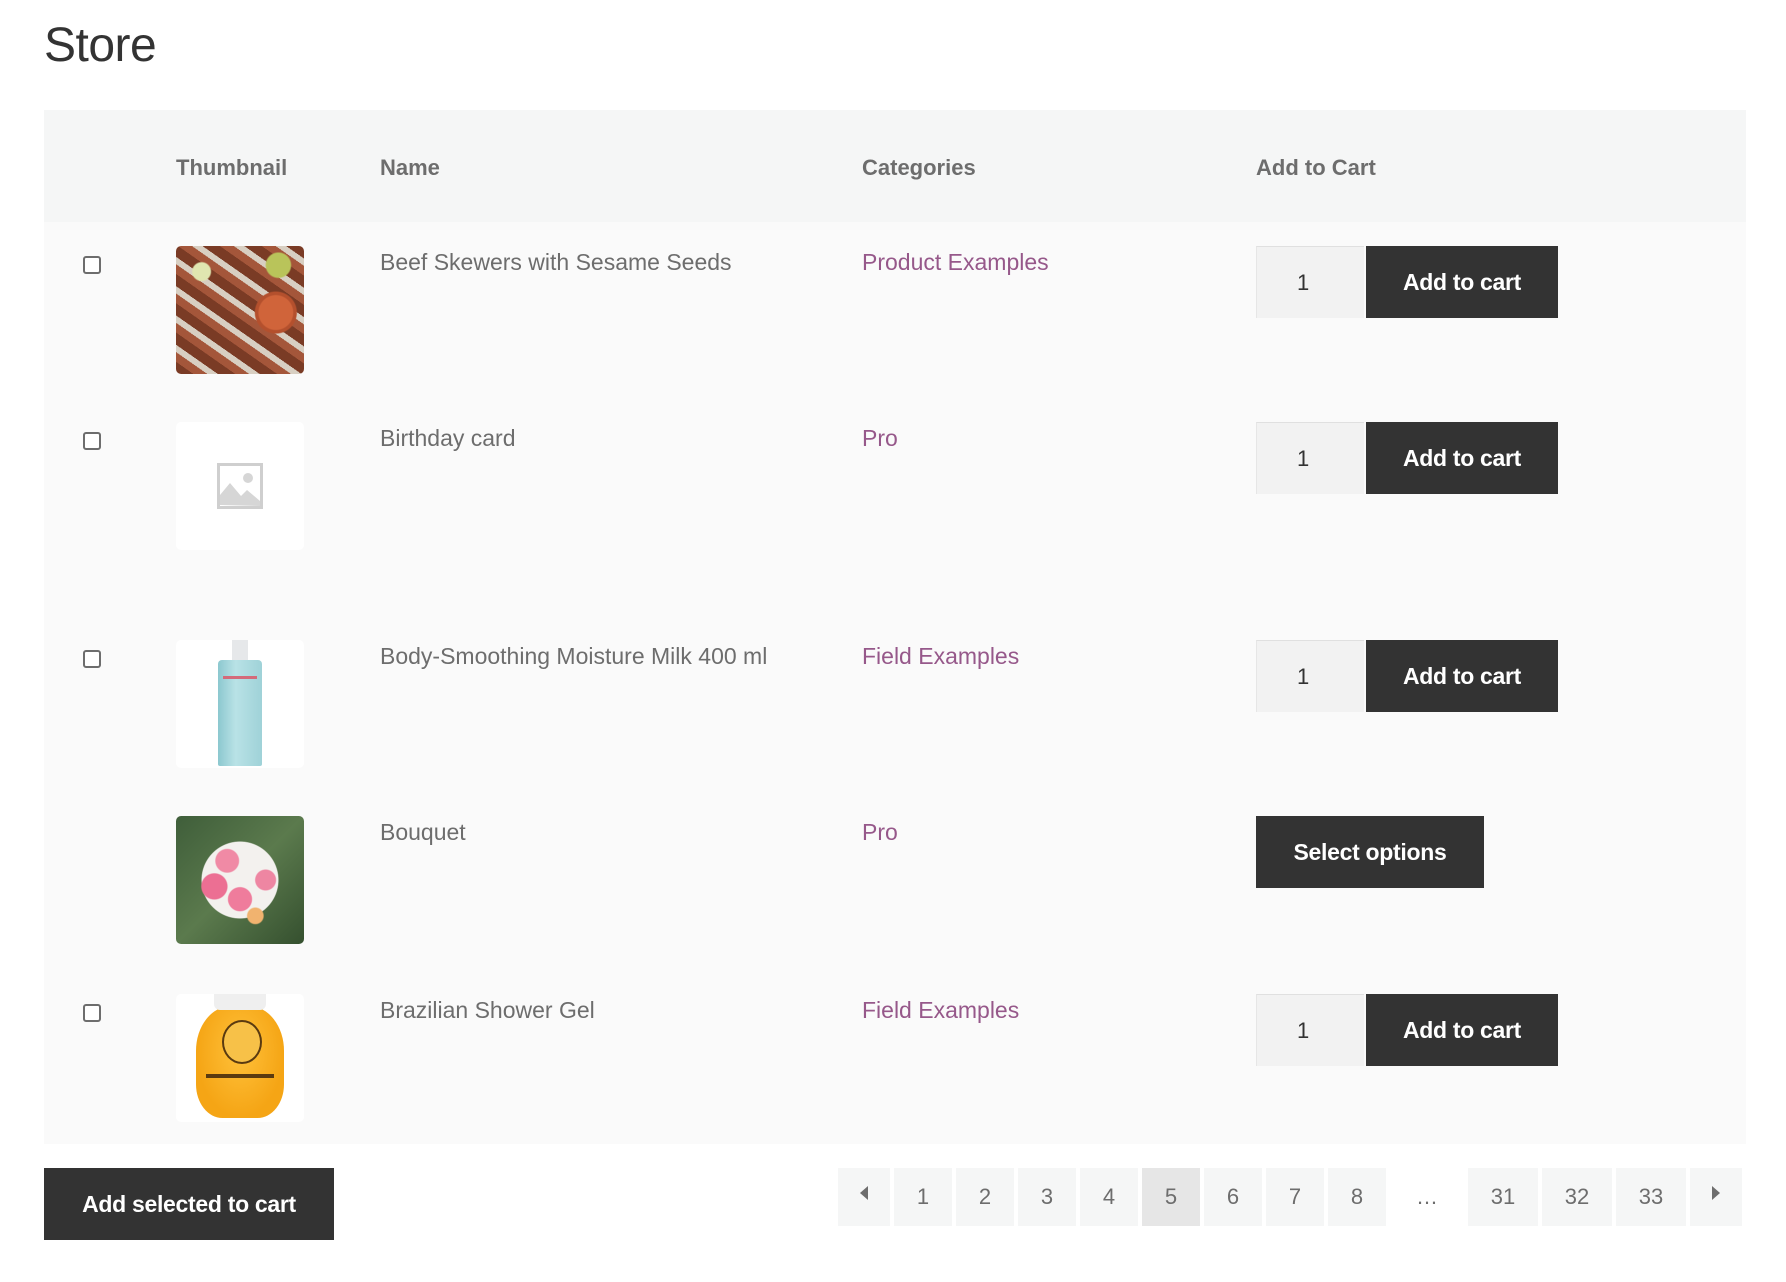  I want to click on table-row: Bouquet Pro Select options, so click(895, 881).